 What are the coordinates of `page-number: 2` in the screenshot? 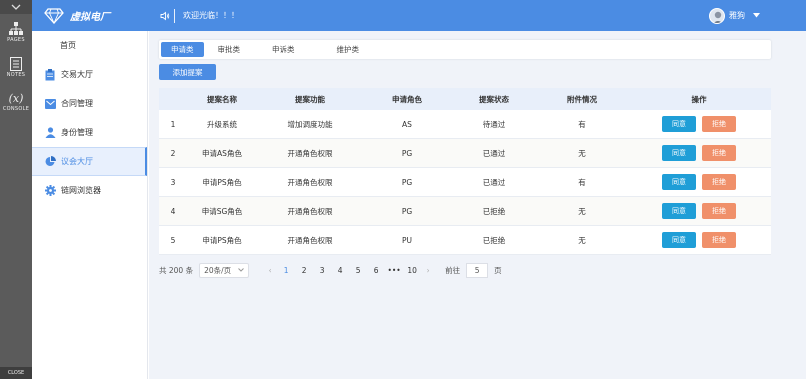 It's located at (304, 270).